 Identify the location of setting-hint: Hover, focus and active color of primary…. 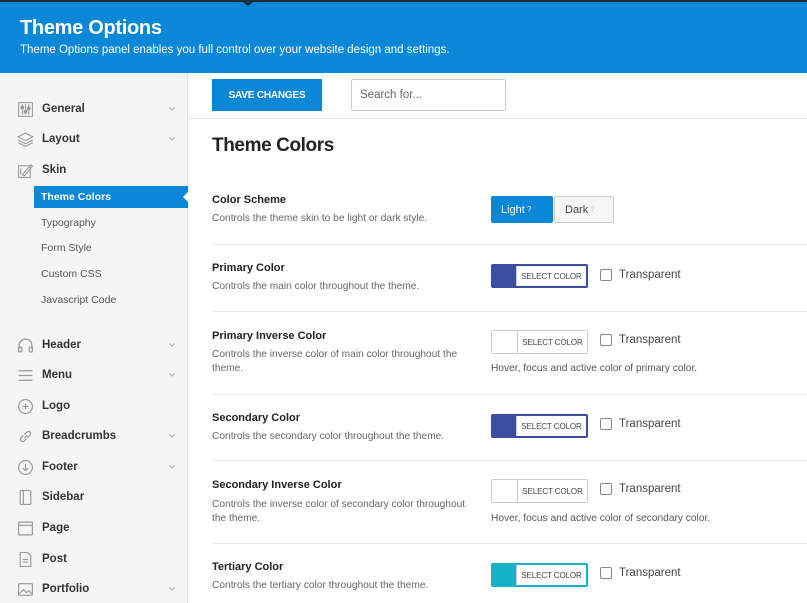
(594, 368).